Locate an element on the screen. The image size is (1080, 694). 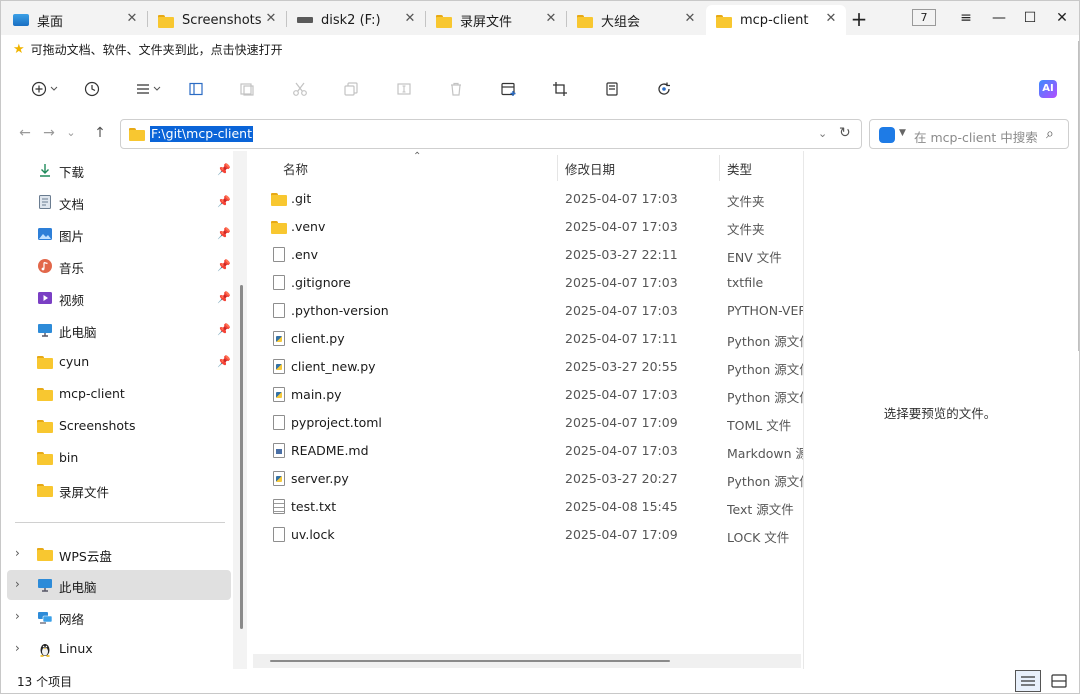
desktop-icon is located at coordinates (21, 20).